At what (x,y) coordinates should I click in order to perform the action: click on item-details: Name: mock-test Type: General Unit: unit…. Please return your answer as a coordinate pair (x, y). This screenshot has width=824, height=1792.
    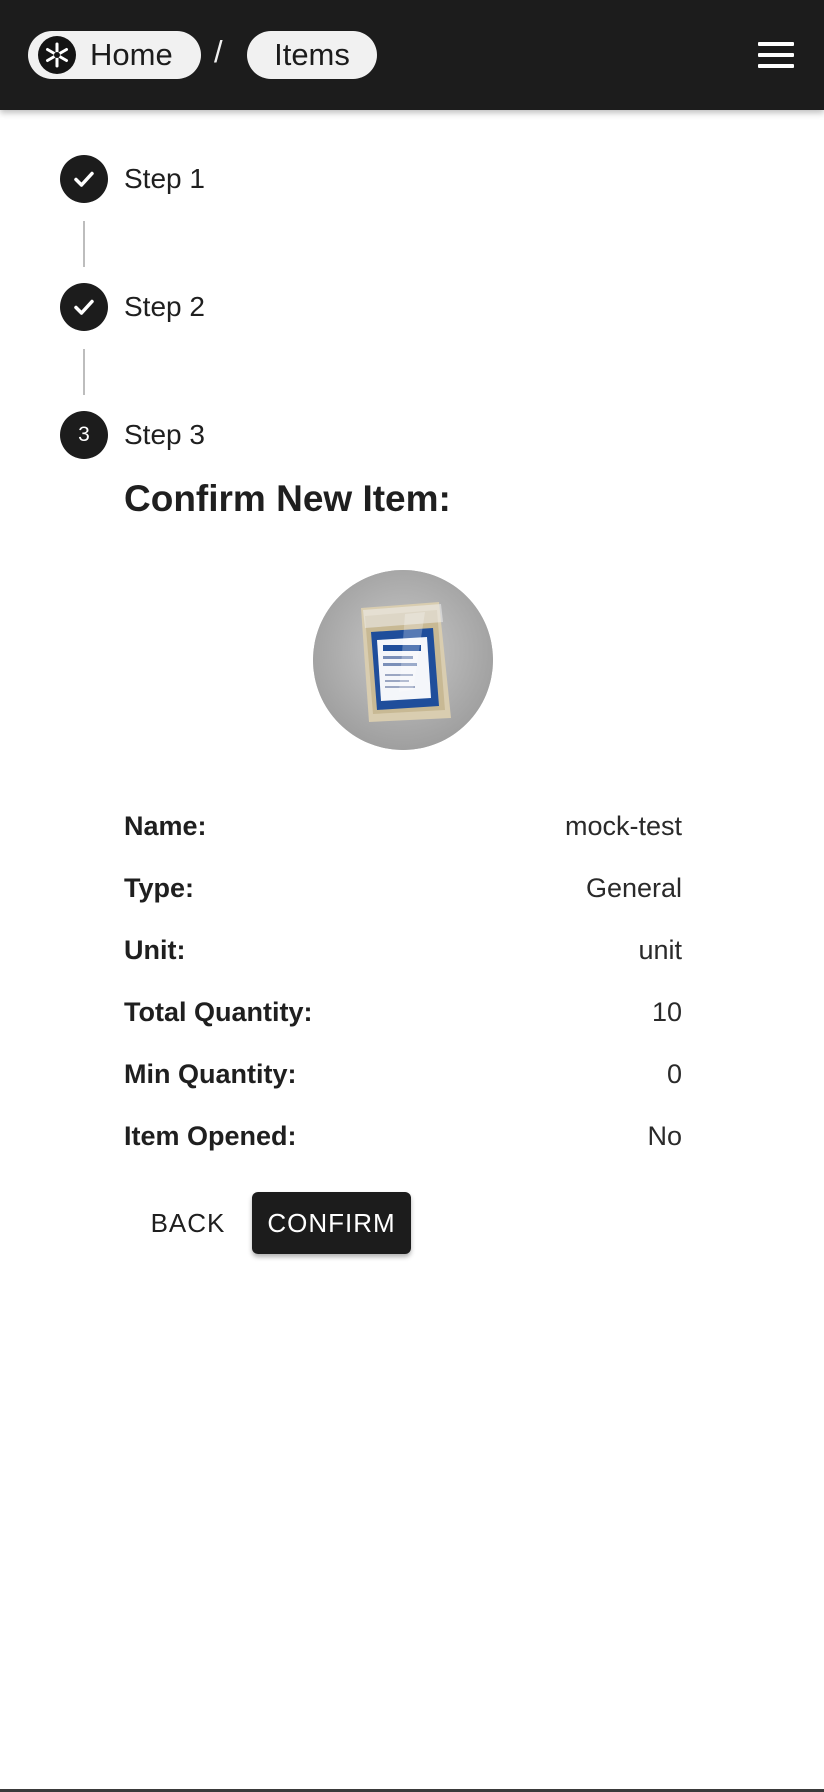
    Looking at the image, I should click on (403, 981).